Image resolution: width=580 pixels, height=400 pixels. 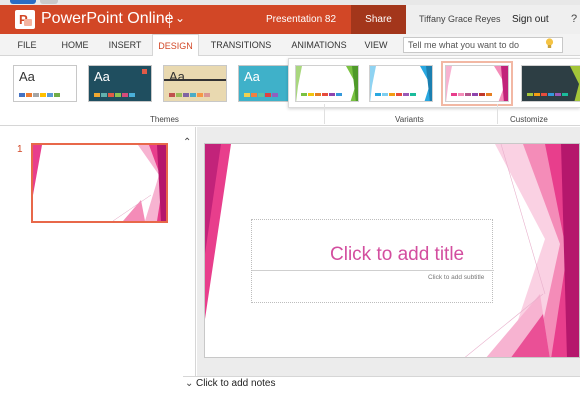 What do you see at coordinates (550, 83) in the screenshot?
I see `variant-dark` at bounding box center [550, 83].